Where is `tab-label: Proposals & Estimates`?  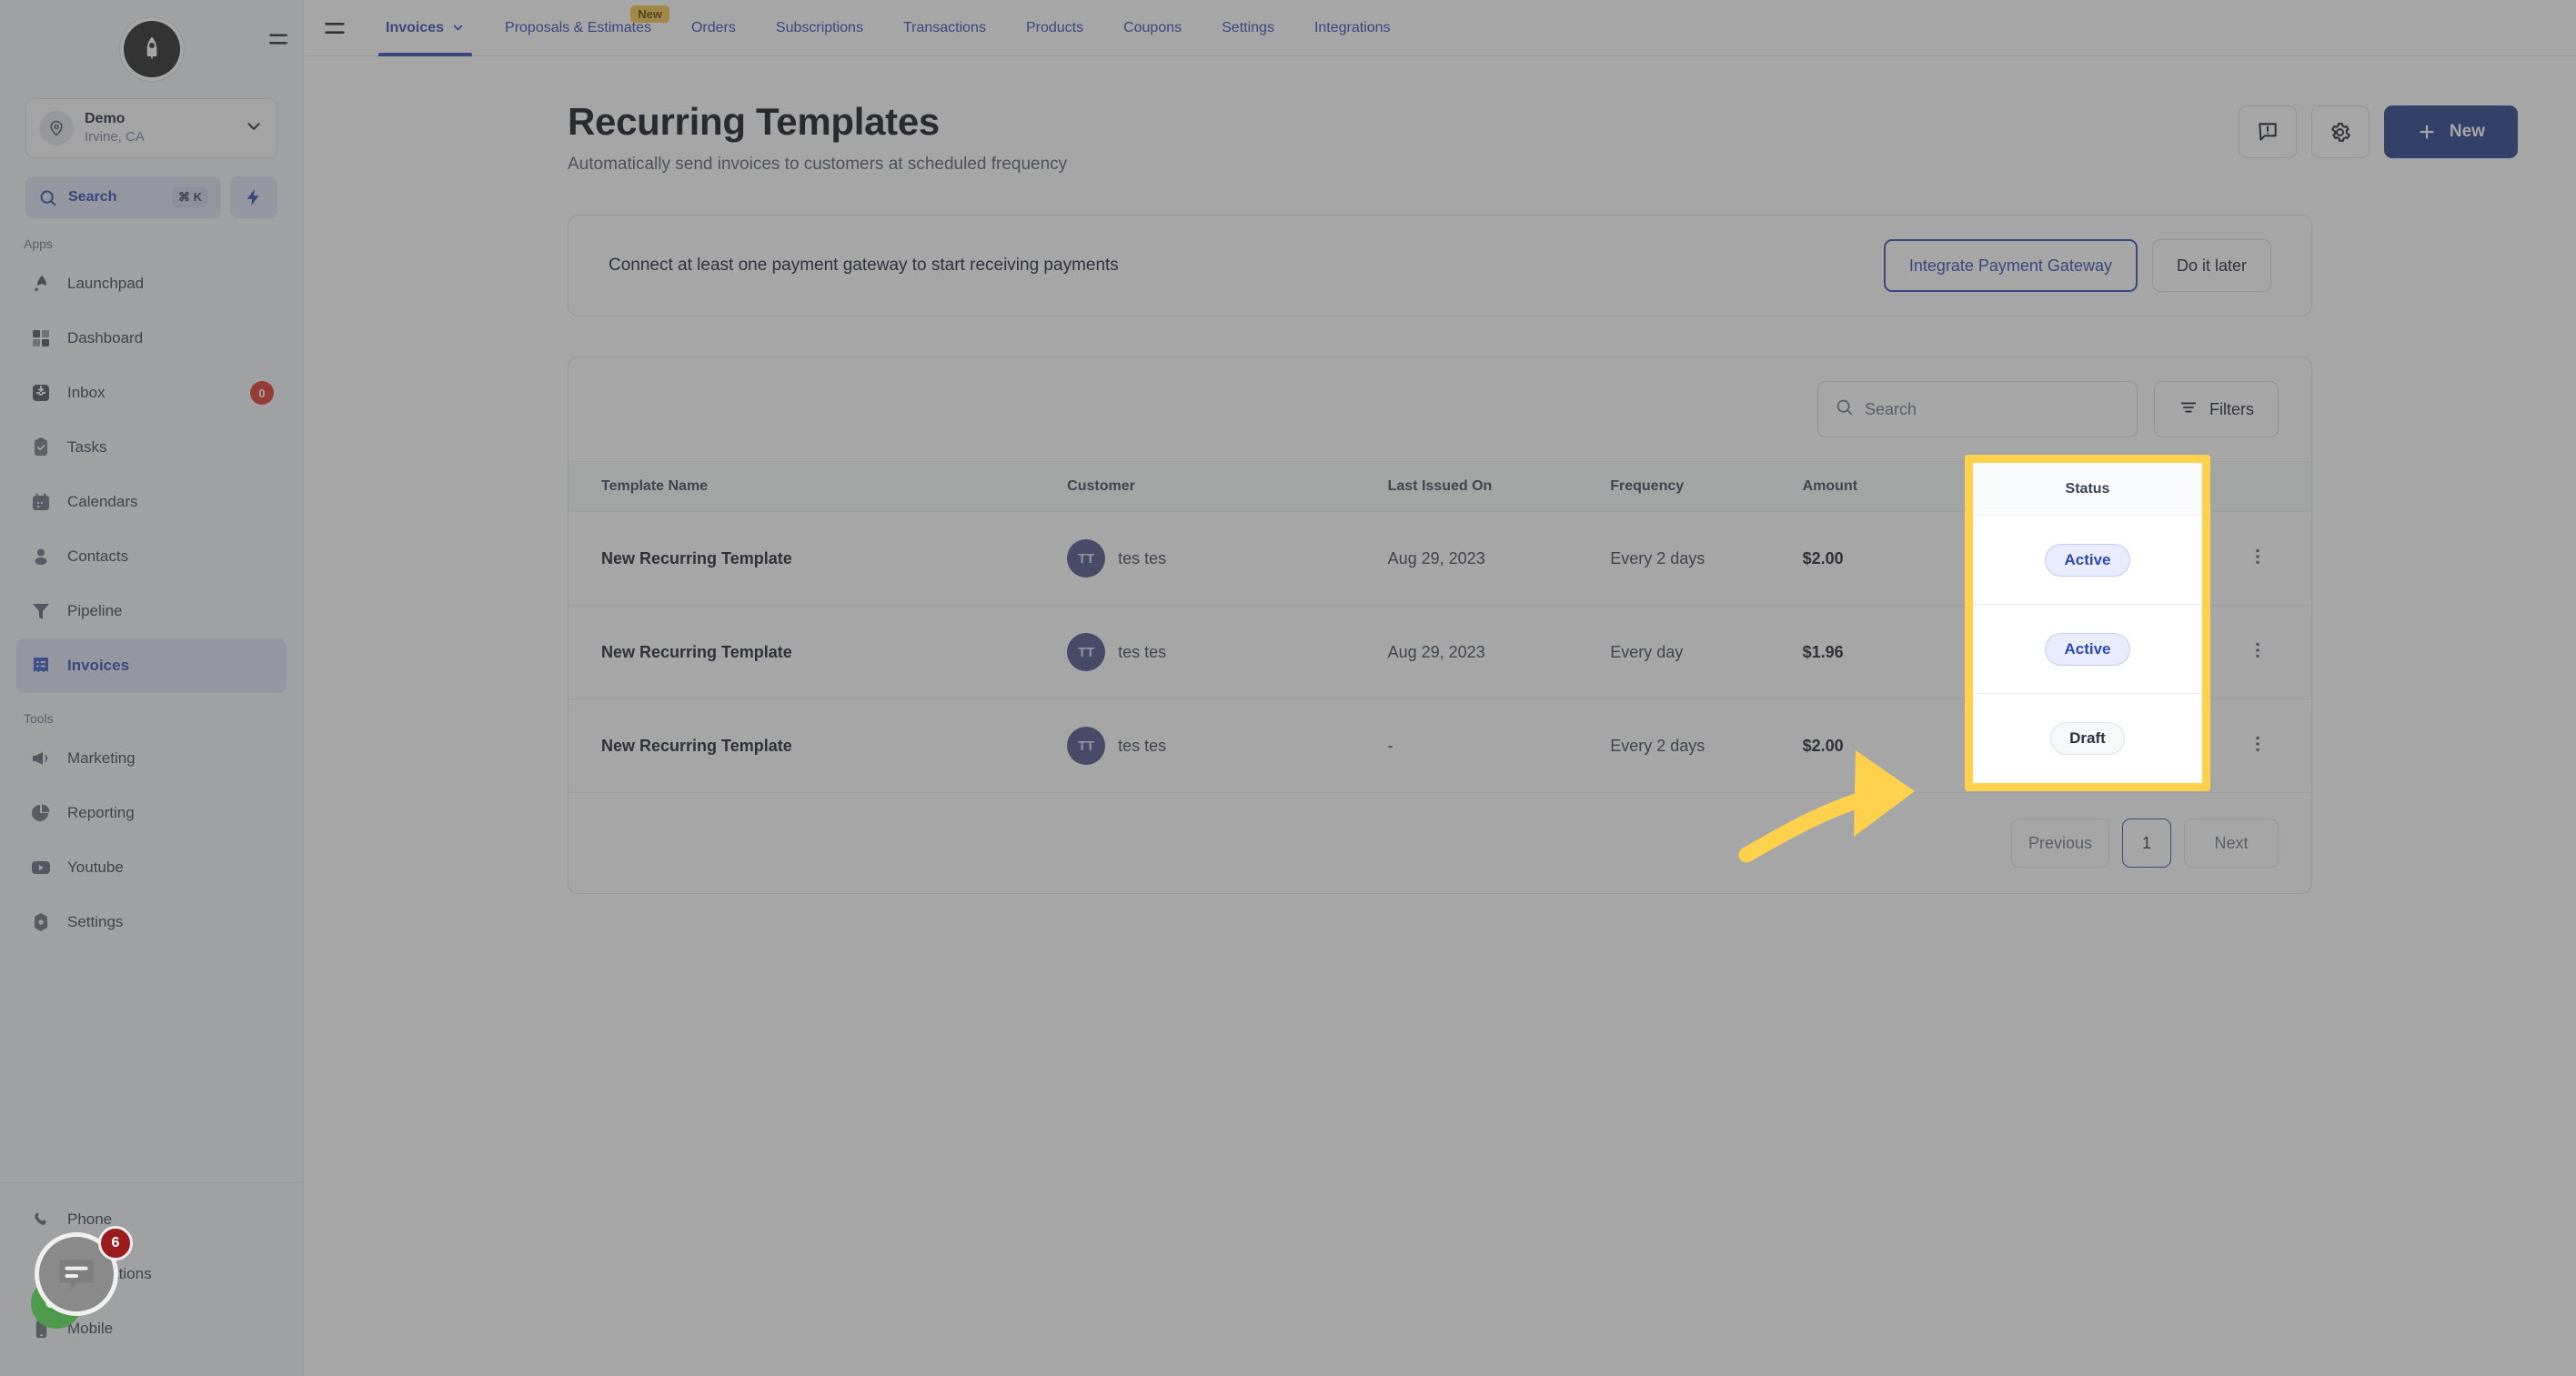
tab-label: Proposals & Estimates is located at coordinates (578, 27).